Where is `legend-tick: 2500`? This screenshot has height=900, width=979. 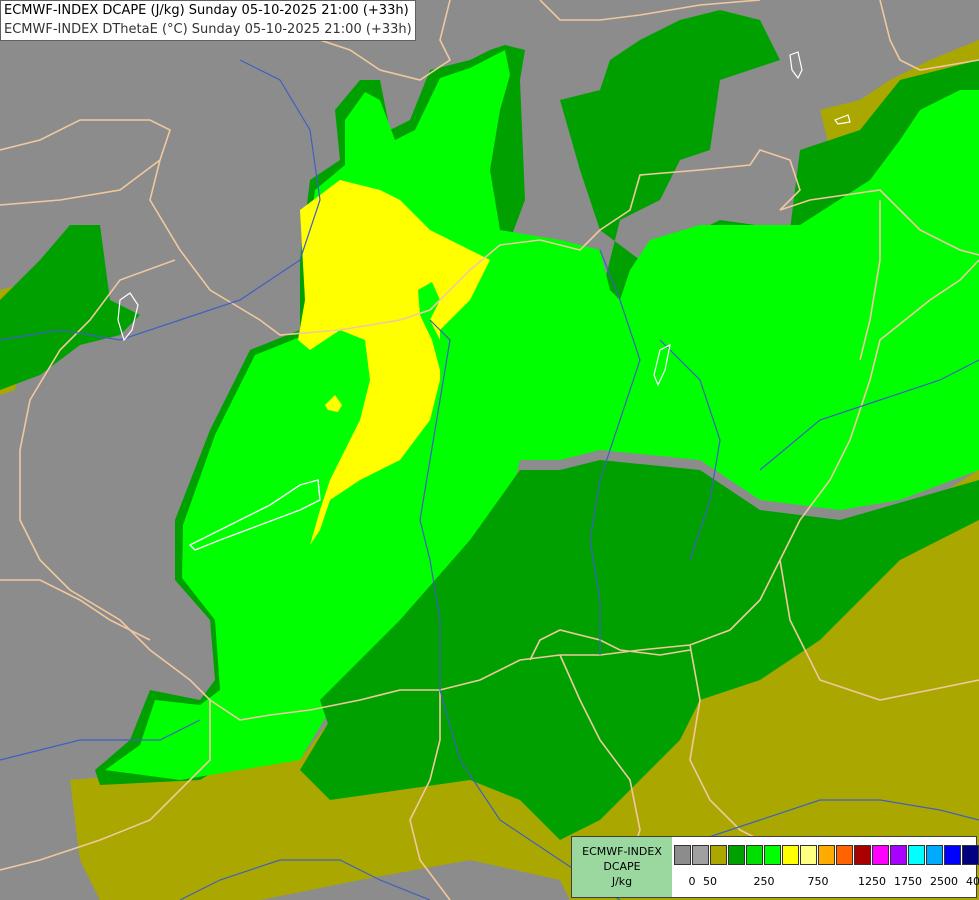
legend-tick: 2500 is located at coordinates (944, 881).